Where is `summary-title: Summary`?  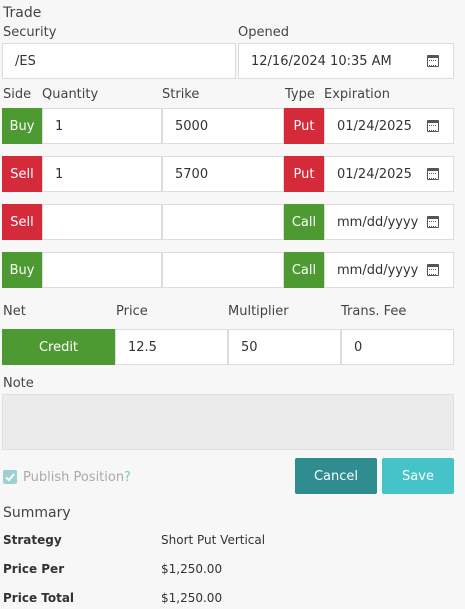
summary-title: Summary is located at coordinates (37, 513).